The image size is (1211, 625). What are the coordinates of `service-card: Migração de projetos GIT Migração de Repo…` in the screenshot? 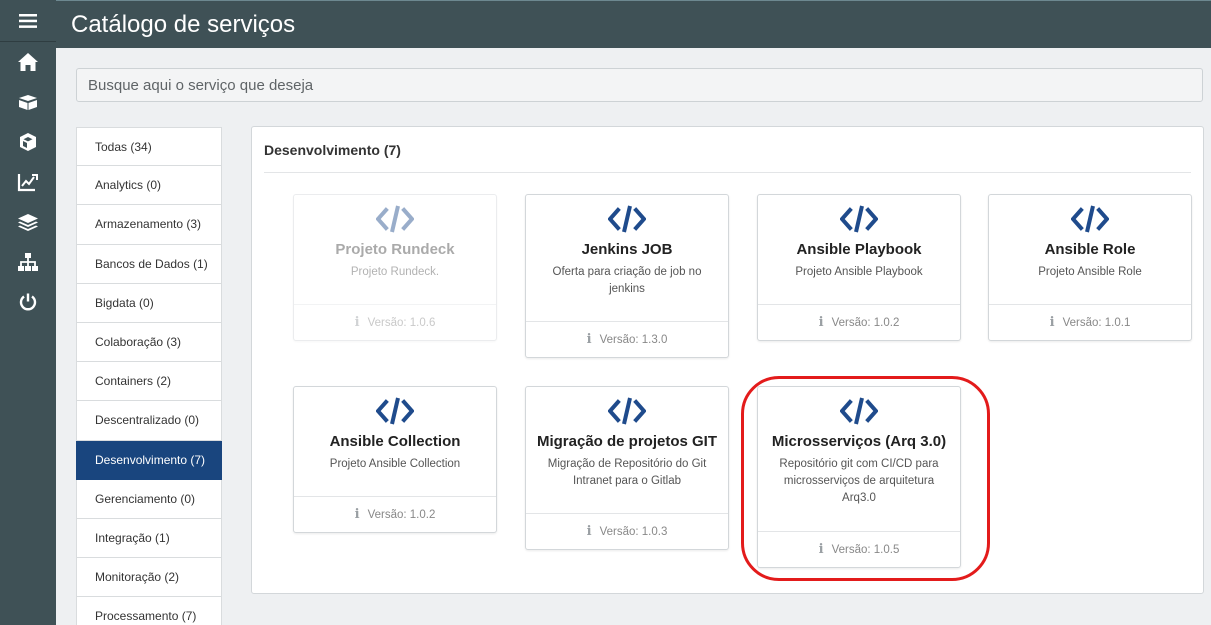 It's located at (627, 468).